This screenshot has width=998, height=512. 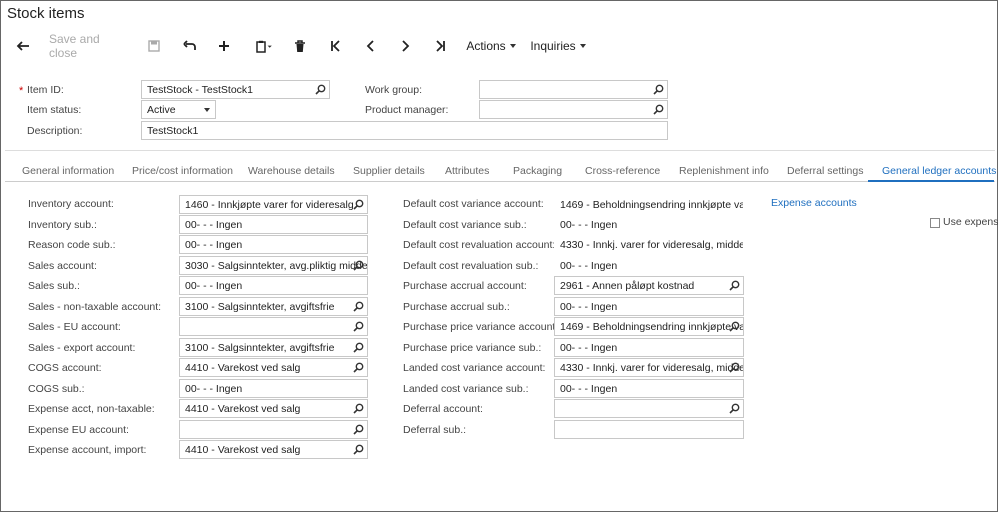 What do you see at coordinates (649, 429) in the screenshot?
I see `deferral-sub-field` at bounding box center [649, 429].